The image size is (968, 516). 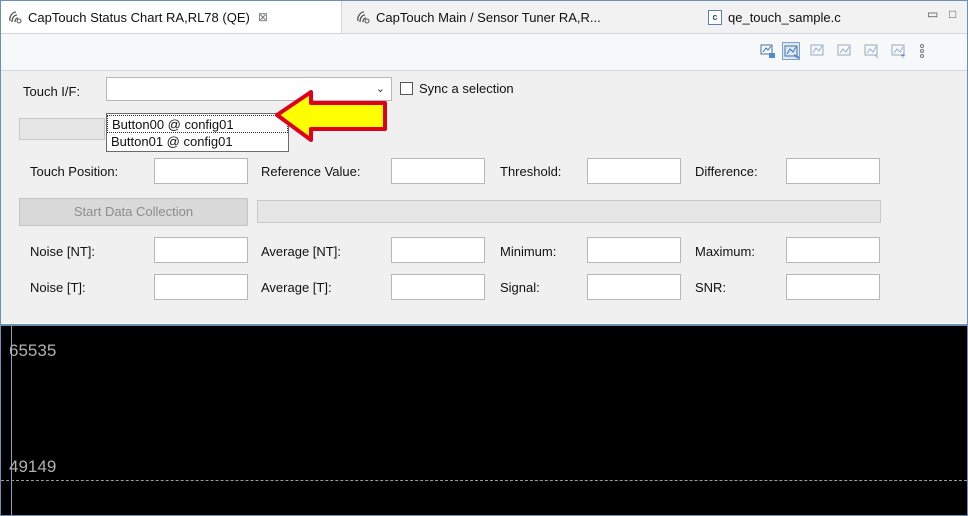 I want to click on tab-label: qe_touch_sample.c, so click(x=784, y=17).